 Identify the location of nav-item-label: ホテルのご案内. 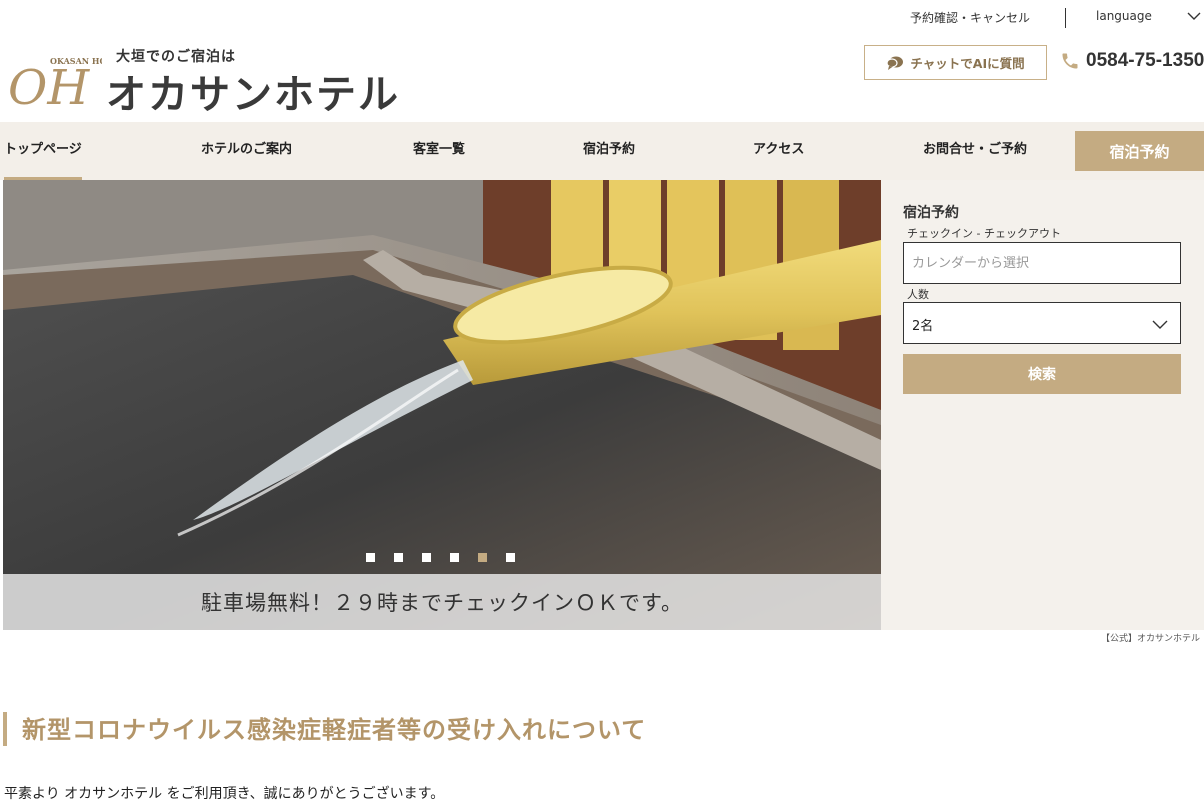
(247, 149).